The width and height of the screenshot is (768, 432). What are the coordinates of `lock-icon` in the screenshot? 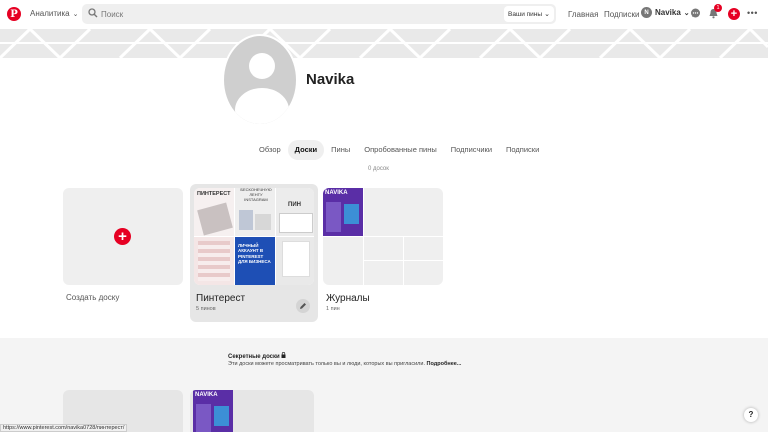 It's located at (283, 355).